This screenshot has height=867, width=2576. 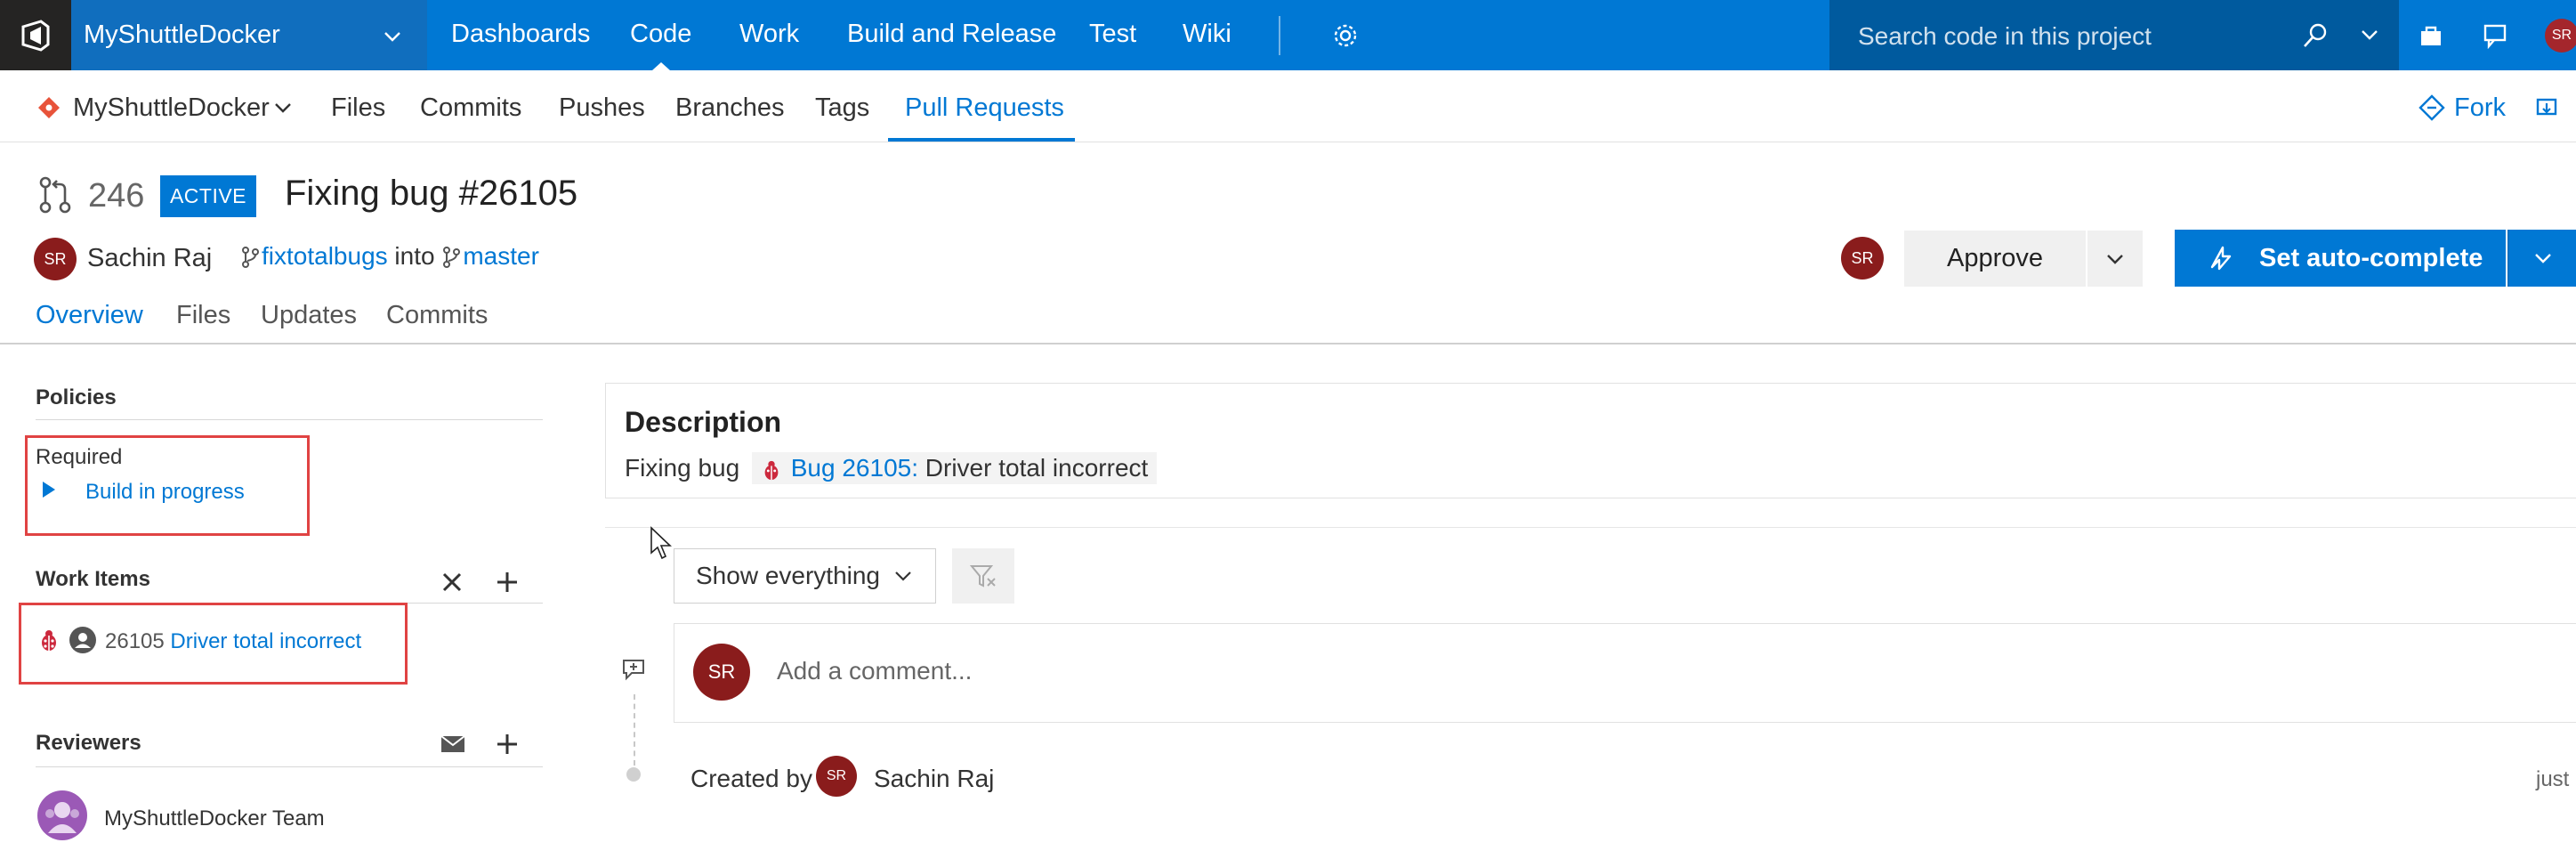 I want to click on policies-heading: Policies, so click(x=76, y=397).